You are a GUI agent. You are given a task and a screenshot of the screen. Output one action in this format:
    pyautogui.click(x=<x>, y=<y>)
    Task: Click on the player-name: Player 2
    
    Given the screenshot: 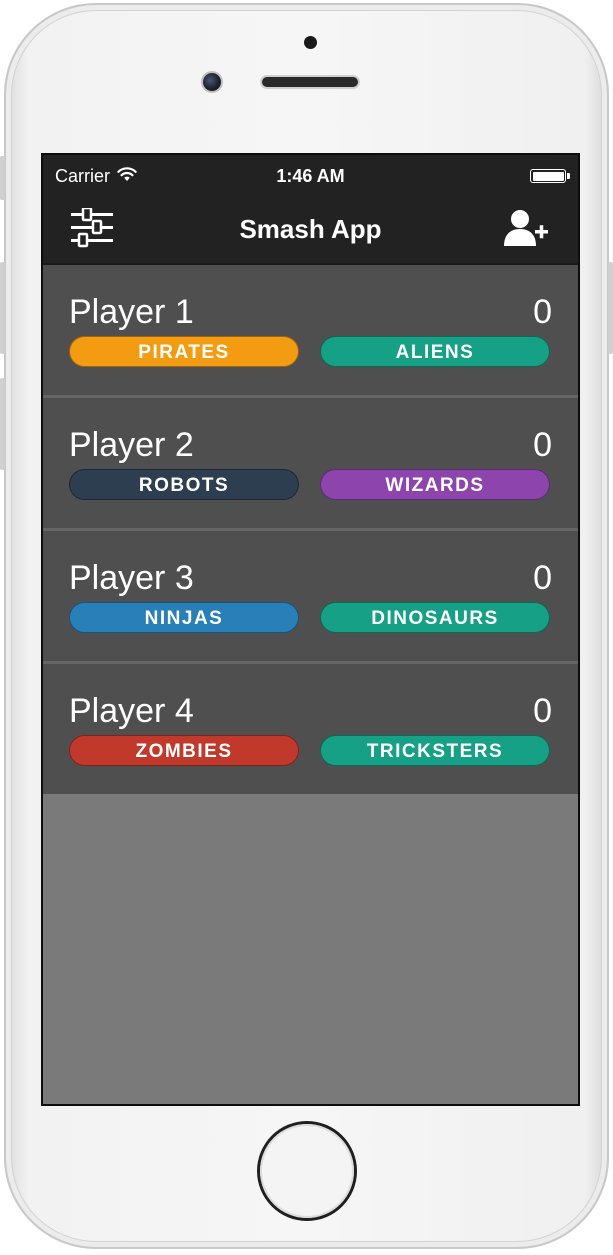 What is the action you would take?
    pyautogui.click(x=131, y=445)
    